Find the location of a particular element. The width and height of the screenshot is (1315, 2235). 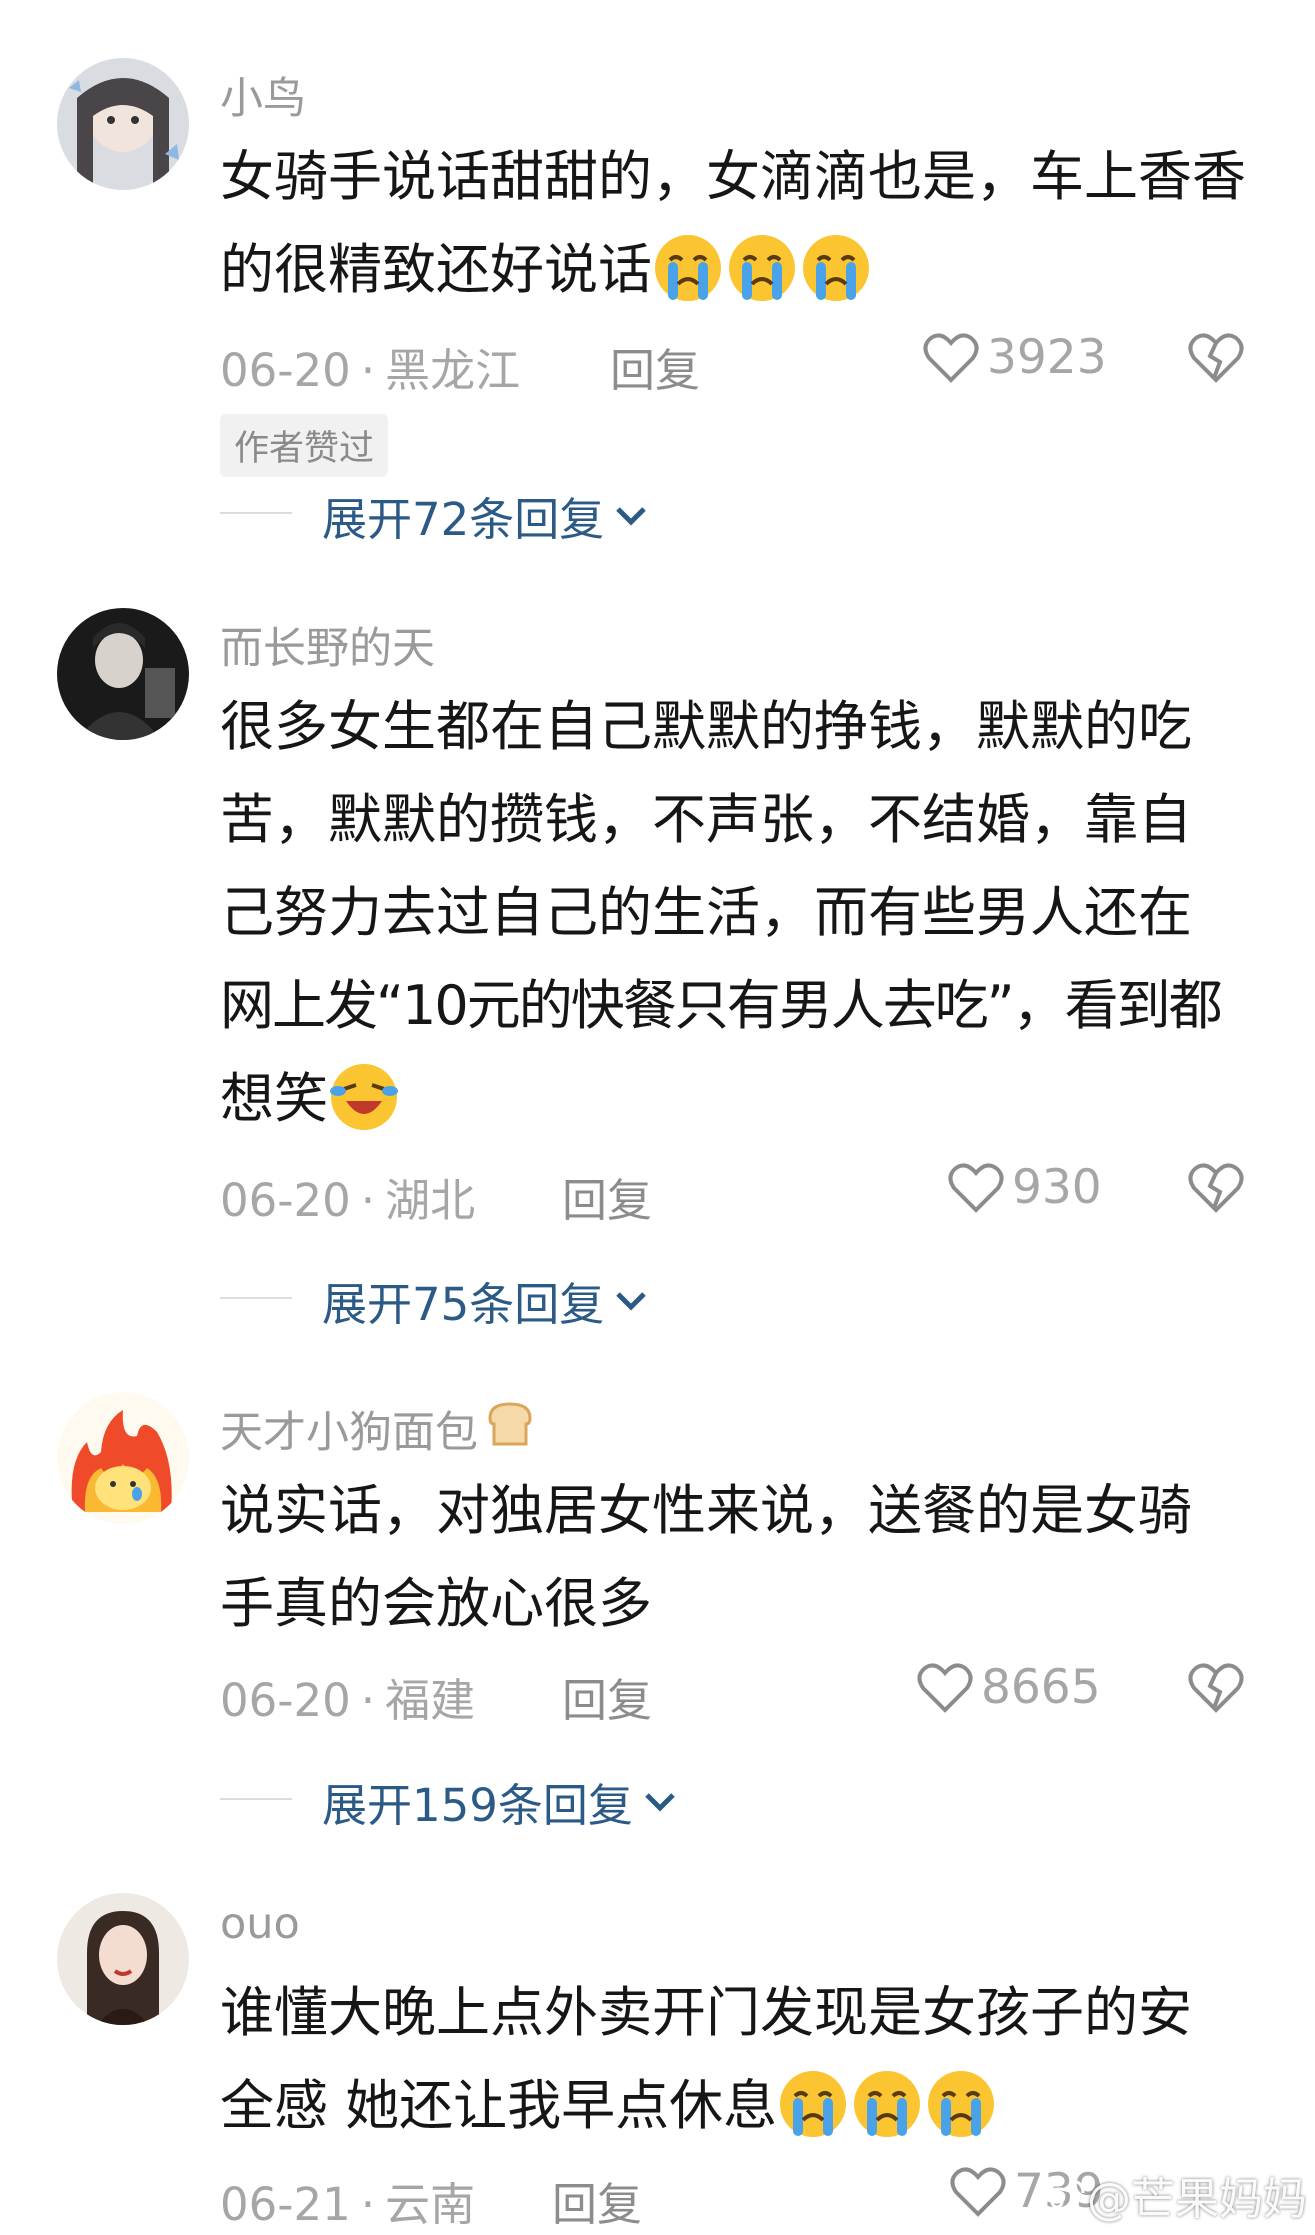

like-button: 3923 is located at coordinates (1015, 357).